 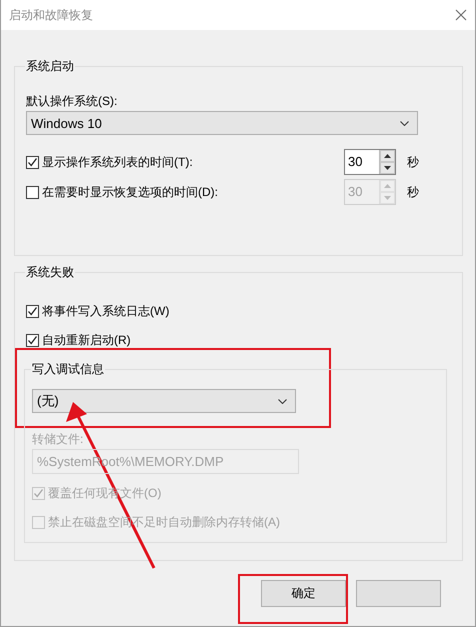 I want to click on checkbox-label: 在需要时显示恢复选项的时间(D):, so click(x=130, y=192).